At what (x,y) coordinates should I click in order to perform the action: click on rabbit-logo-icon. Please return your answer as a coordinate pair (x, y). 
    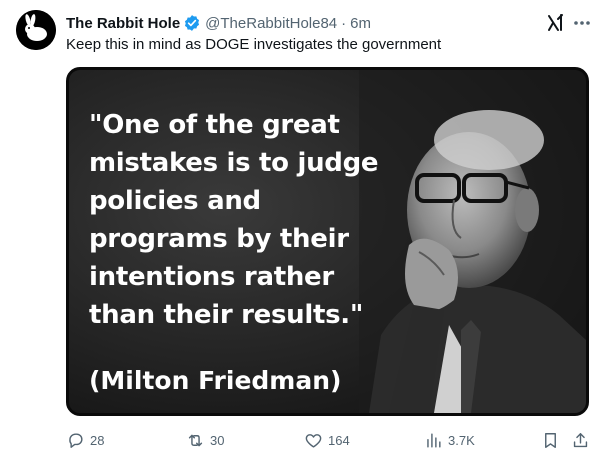
    Looking at the image, I should click on (36, 30).